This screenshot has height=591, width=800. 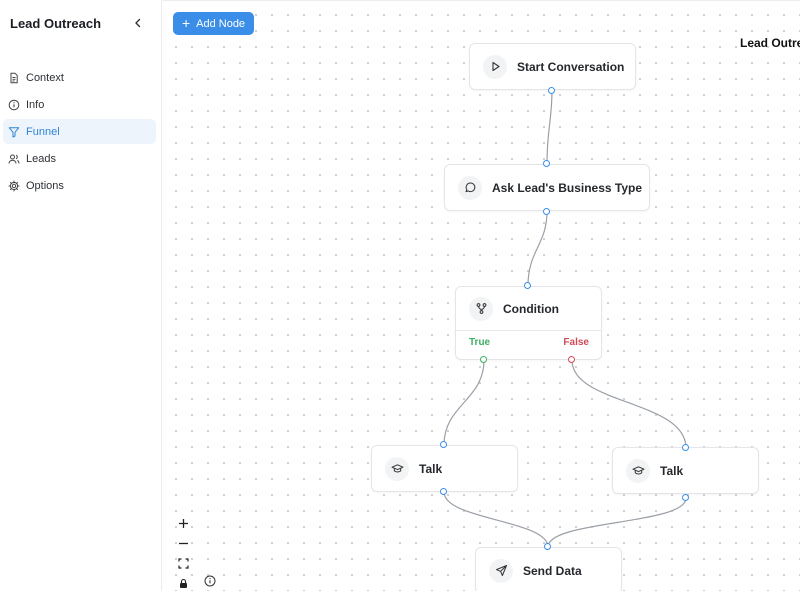 I want to click on false-output-handle, so click(x=571, y=359).